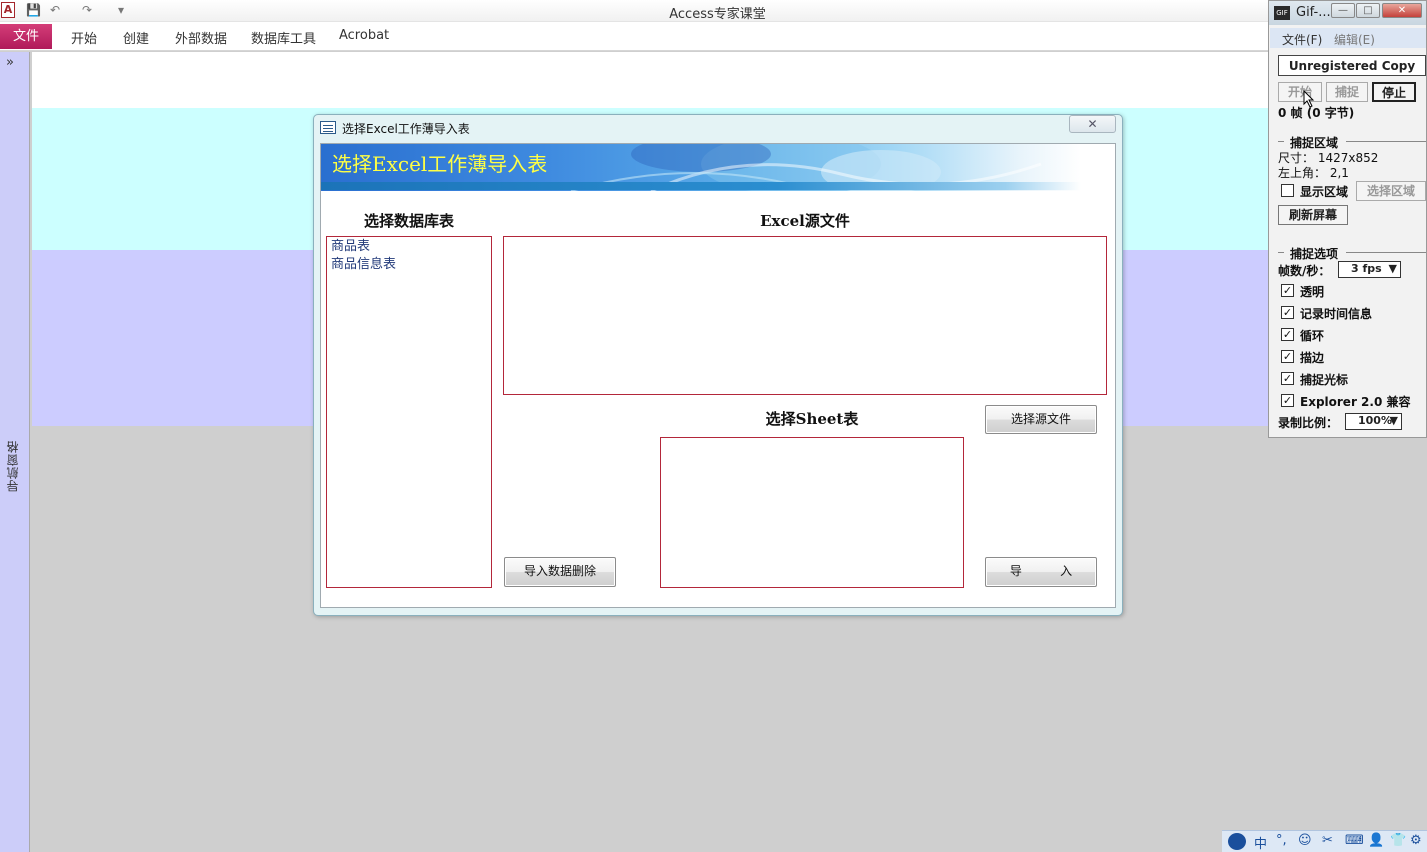 The height and width of the screenshot is (852, 1427). What do you see at coordinates (201, 37) in the screenshot?
I see `tab-external-data: 外部数据` at bounding box center [201, 37].